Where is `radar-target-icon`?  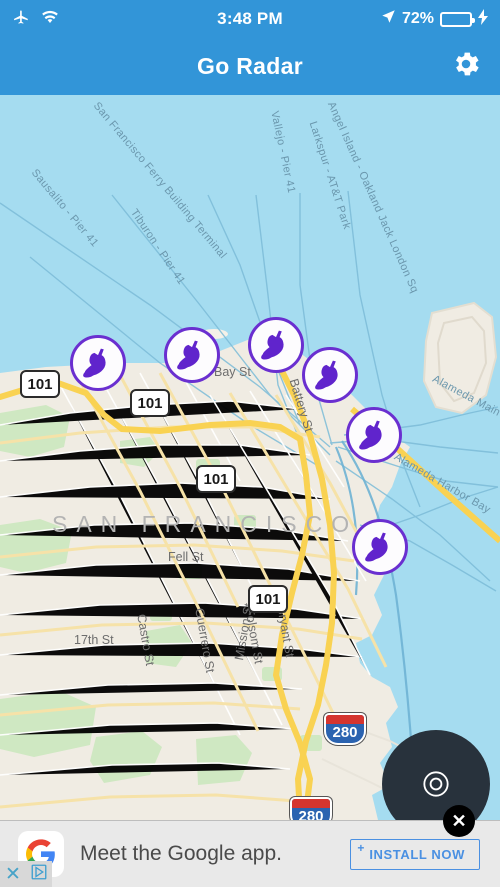 radar-target-icon is located at coordinates (436, 784).